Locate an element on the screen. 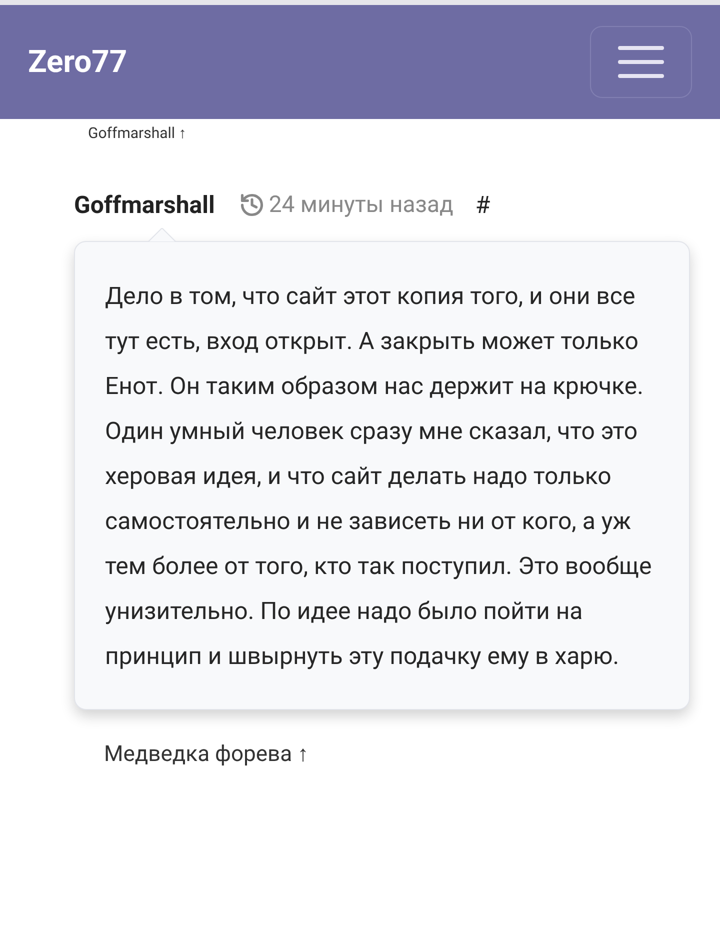 The height and width of the screenshot is (948, 720). menu-button is located at coordinates (641, 62).